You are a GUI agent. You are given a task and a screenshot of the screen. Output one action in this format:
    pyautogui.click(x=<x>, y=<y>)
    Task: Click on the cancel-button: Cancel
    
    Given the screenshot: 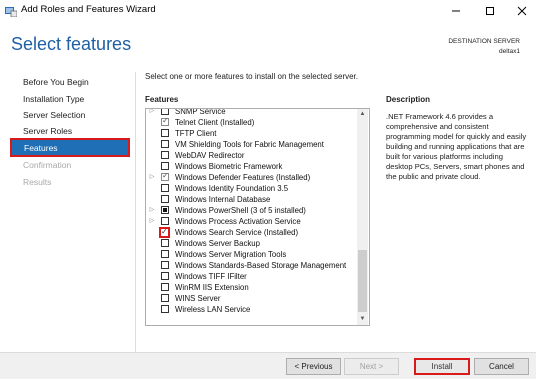 What is the action you would take?
    pyautogui.click(x=501, y=366)
    